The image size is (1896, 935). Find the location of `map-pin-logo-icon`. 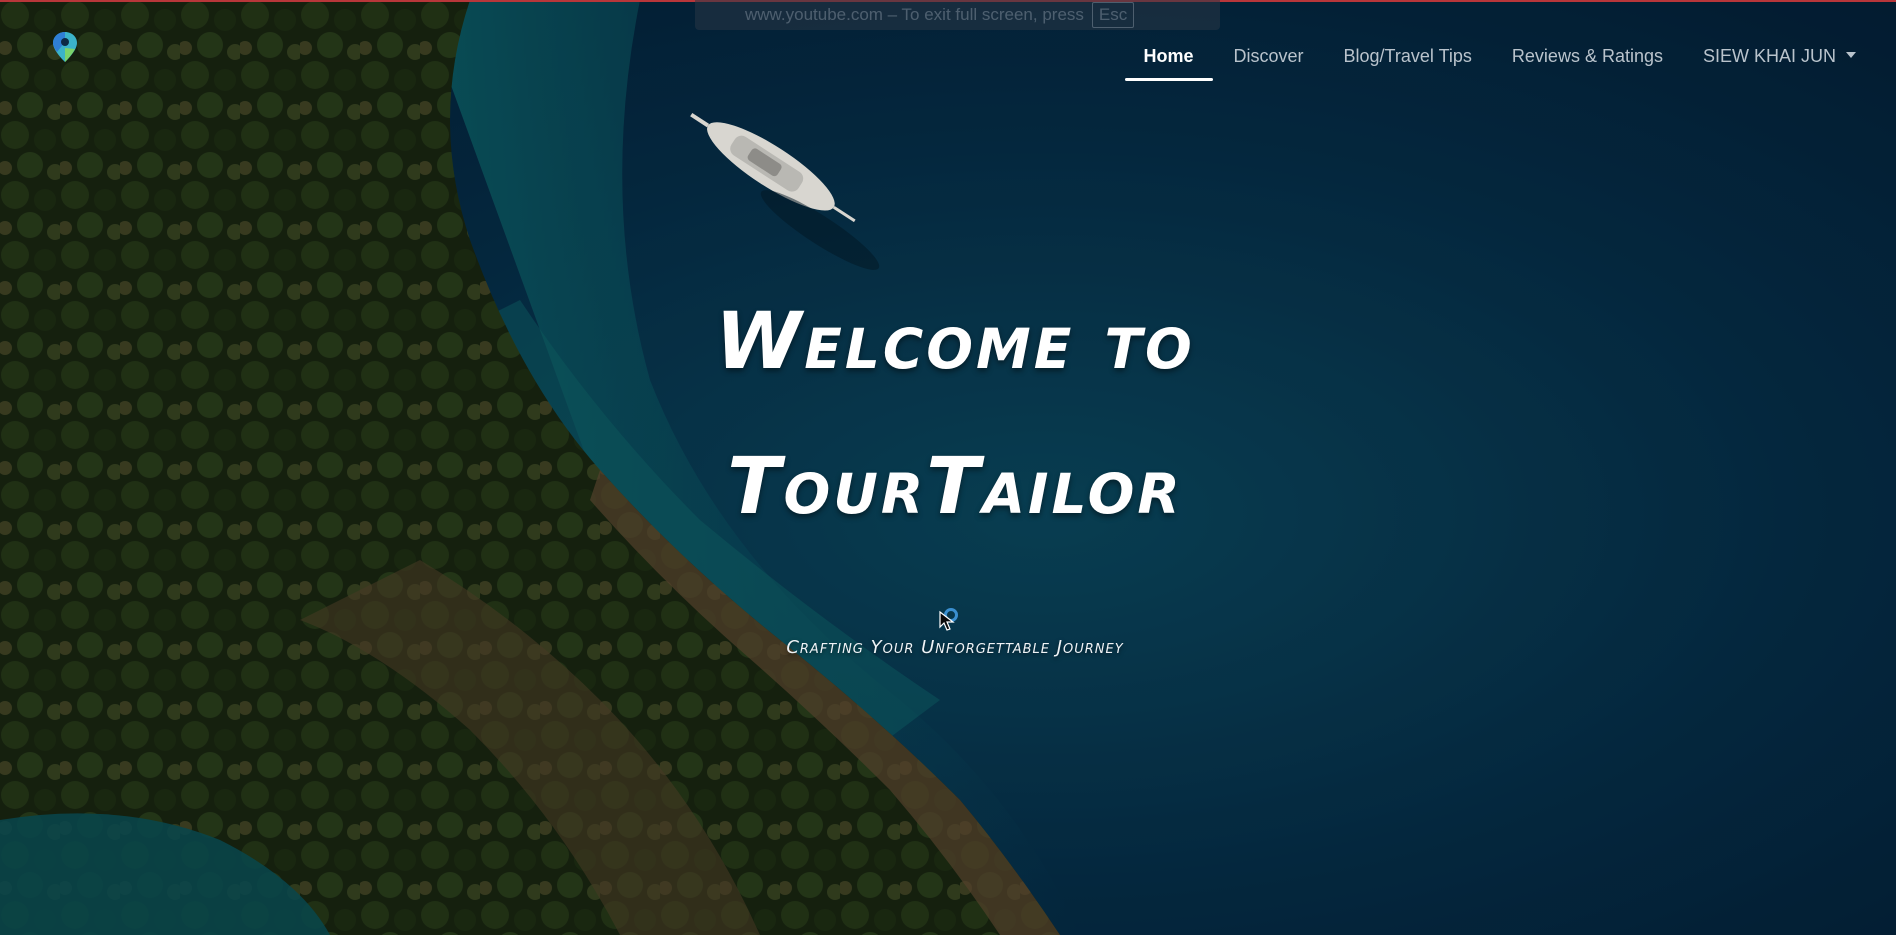

map-pin-logo-icon is located at coordinates (65, 47).